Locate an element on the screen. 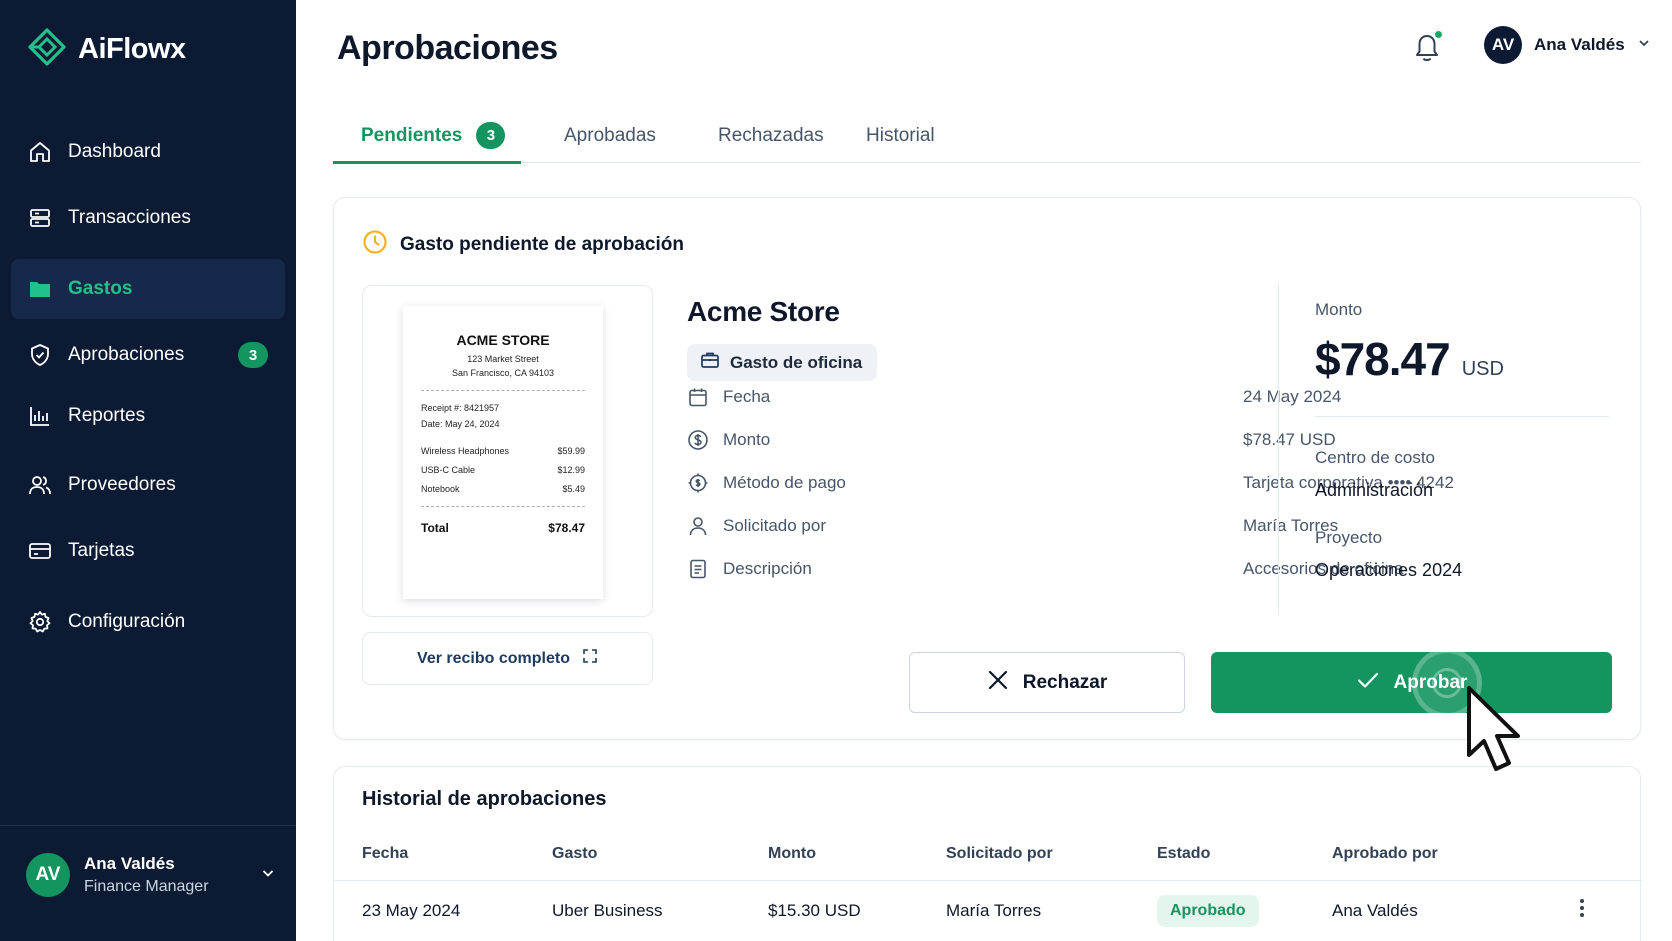 This screenshot has height=941, width=1672. user-icon is located at coordinates (698, 526).